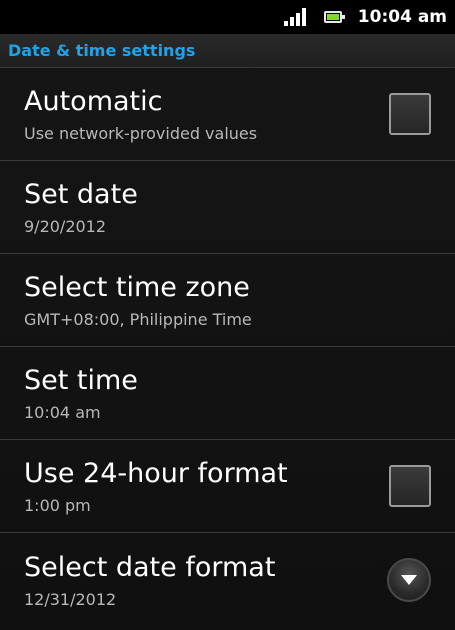 The height and width of the screenshot is (630, 455). I want to click on setting-subtitle: 12/31/2012, so click(70, 599).